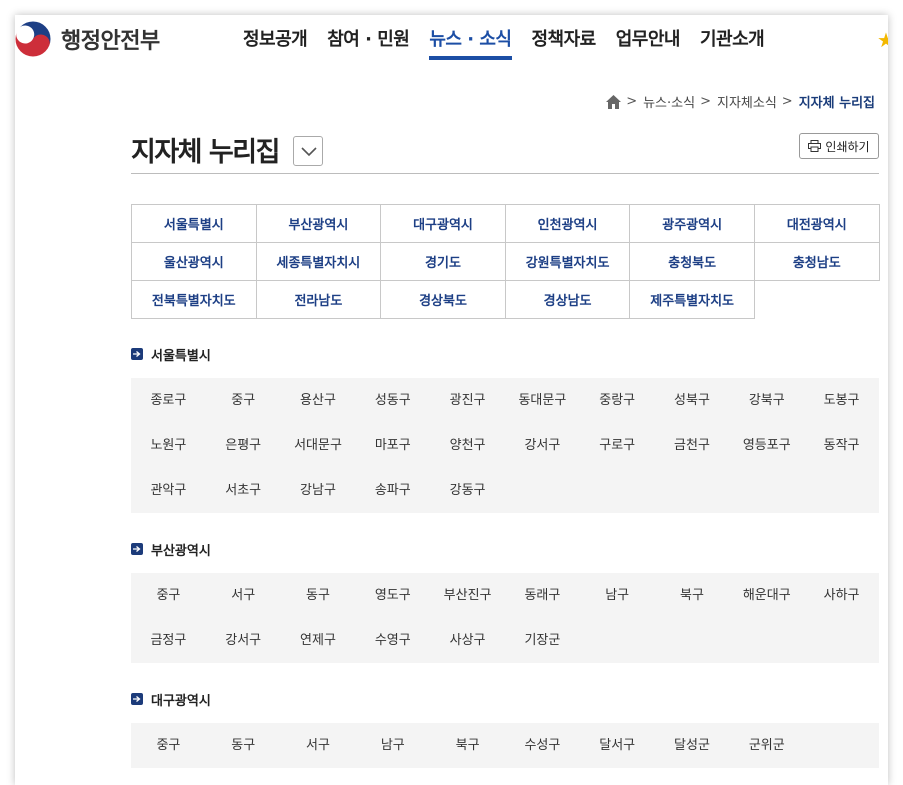 The image size is (903, 785). I want to click on district-link: 영도구, so click(392, 595).